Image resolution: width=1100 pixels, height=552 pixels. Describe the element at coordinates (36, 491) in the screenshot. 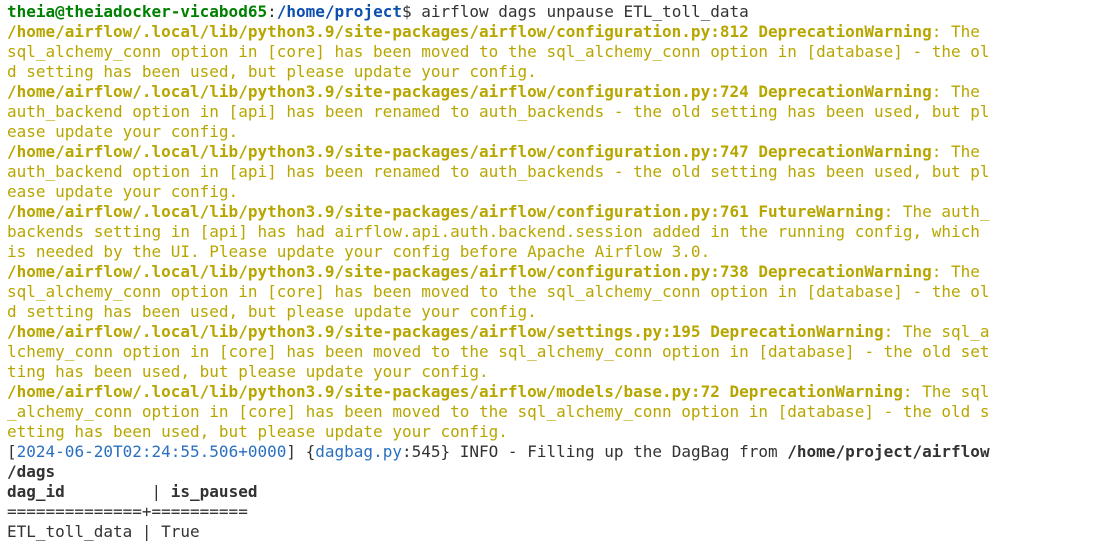

I see `column-header-dag-id: dag_id` at that location.